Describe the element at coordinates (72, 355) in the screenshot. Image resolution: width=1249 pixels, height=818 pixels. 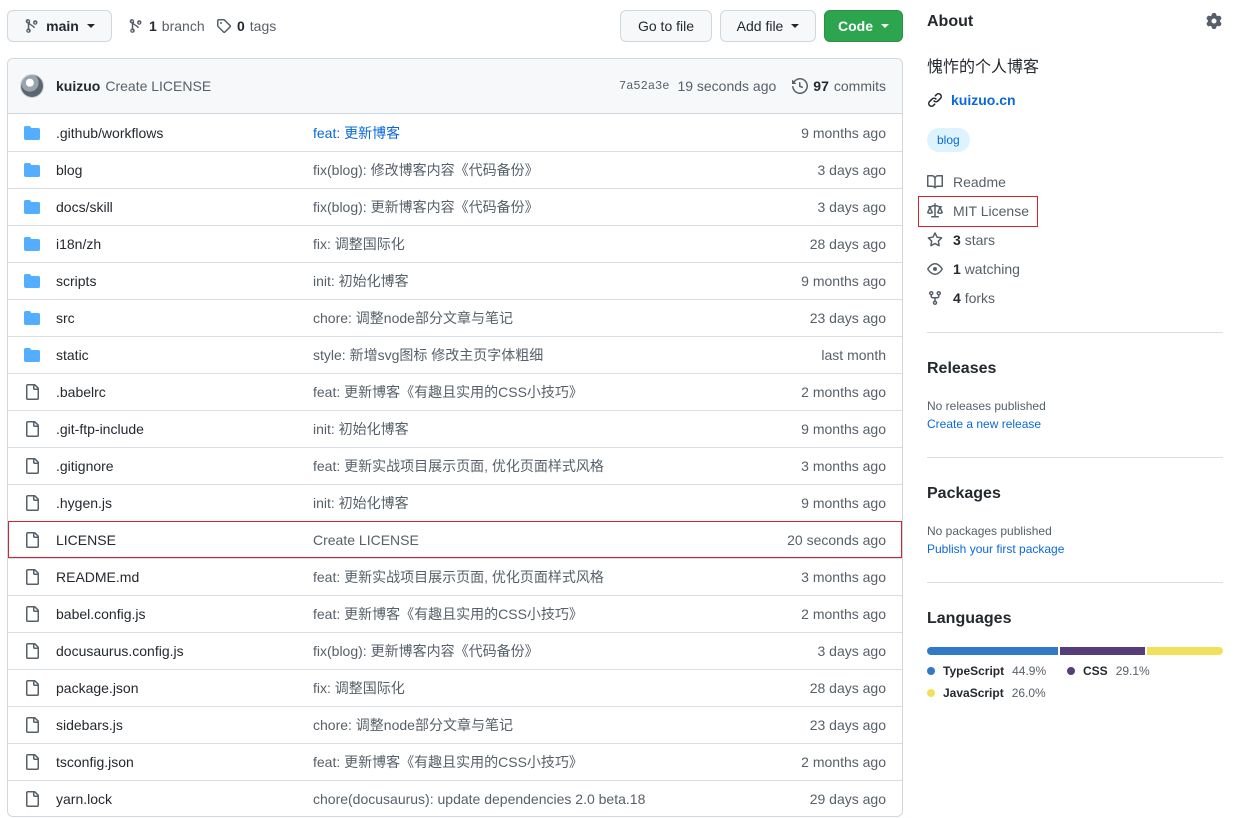
I see `file-name-link: static` at that location.